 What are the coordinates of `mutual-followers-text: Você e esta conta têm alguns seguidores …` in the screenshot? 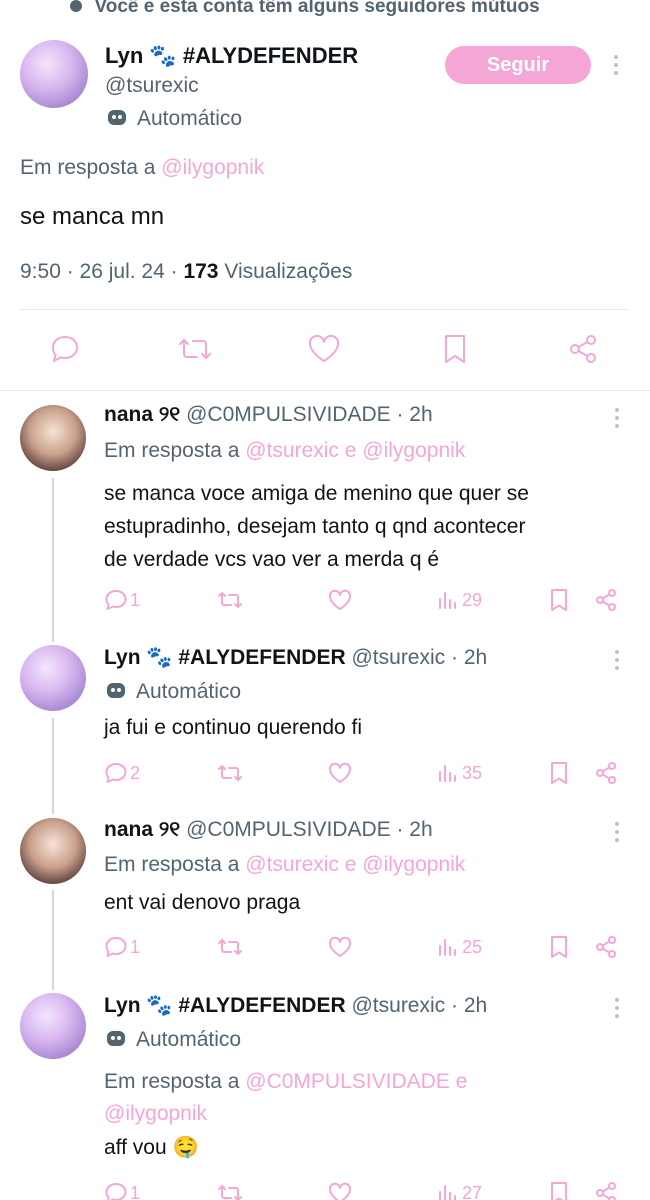 It's located at (317, 8).